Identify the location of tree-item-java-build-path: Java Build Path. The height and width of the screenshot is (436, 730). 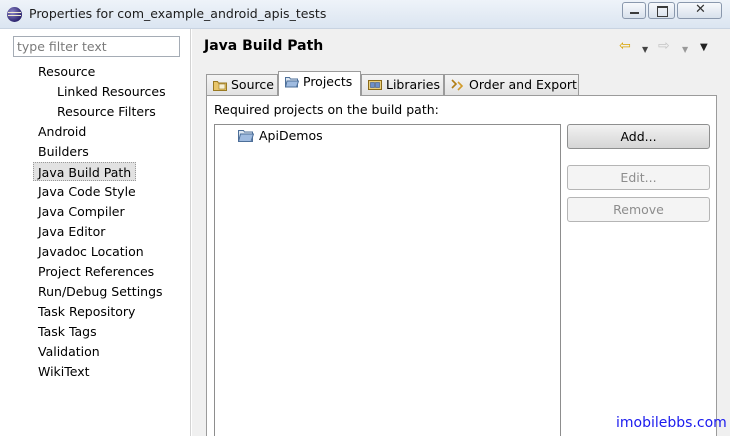
(85, 171).